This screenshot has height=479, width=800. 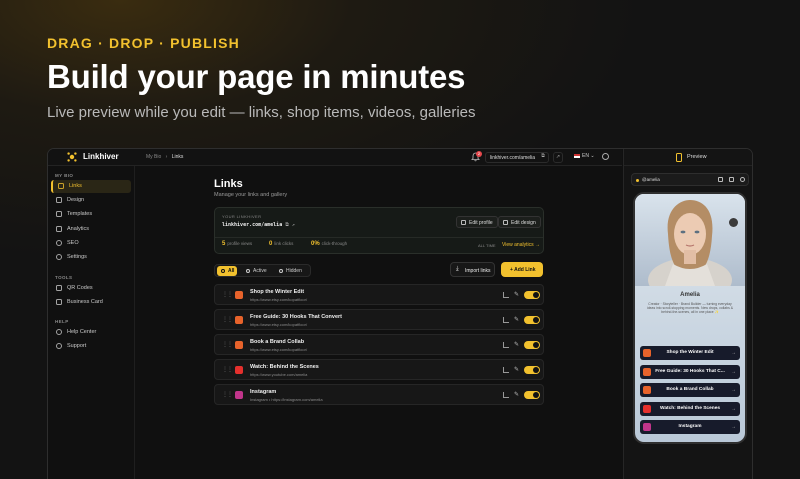 I want to click on sidebar-item-analytics: Analytics, so click(x=91, y=229).